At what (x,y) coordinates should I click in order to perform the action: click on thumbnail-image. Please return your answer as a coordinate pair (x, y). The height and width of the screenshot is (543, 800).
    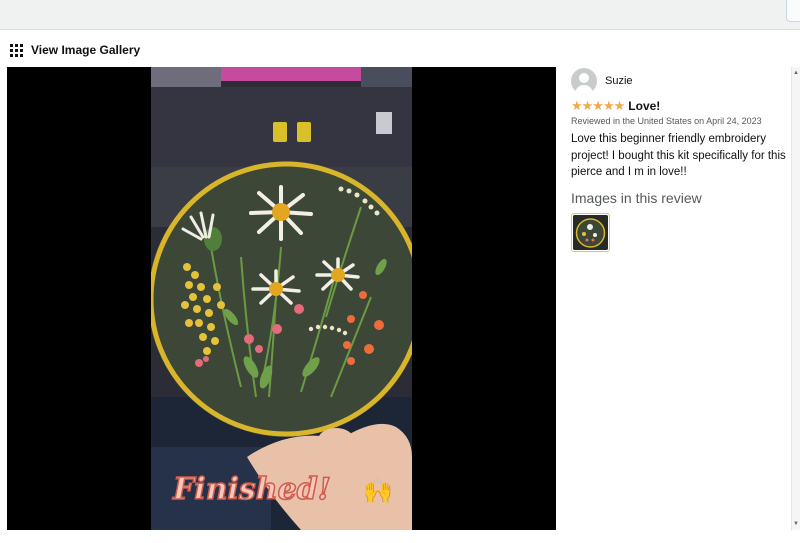
    Looking at the image, I should click on (590, 232).